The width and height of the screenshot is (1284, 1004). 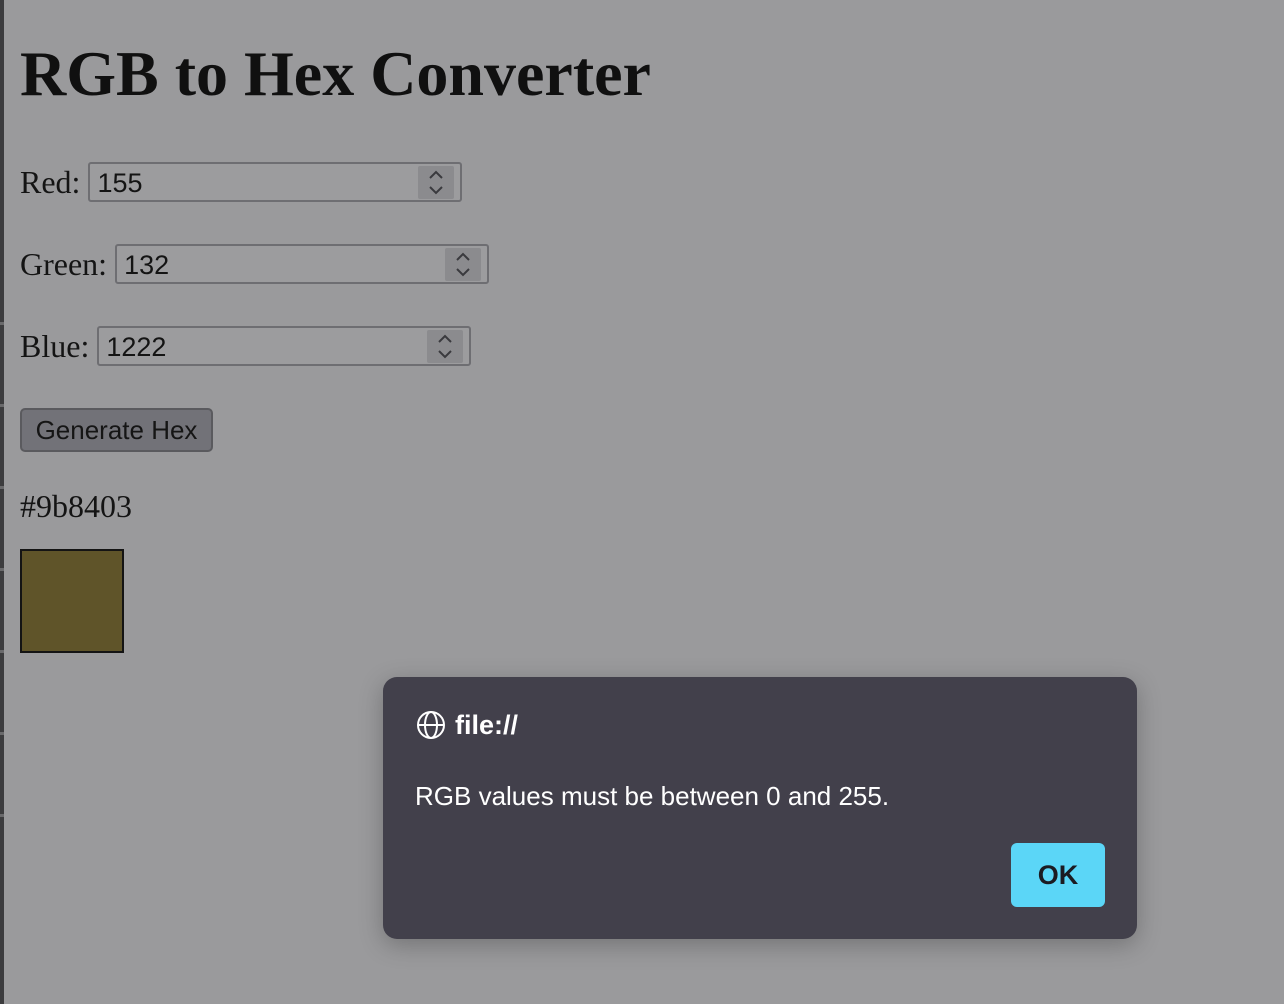 I want to click on dialog-message: RGB values must be between 0 and 255., so click(x=652, y=796).